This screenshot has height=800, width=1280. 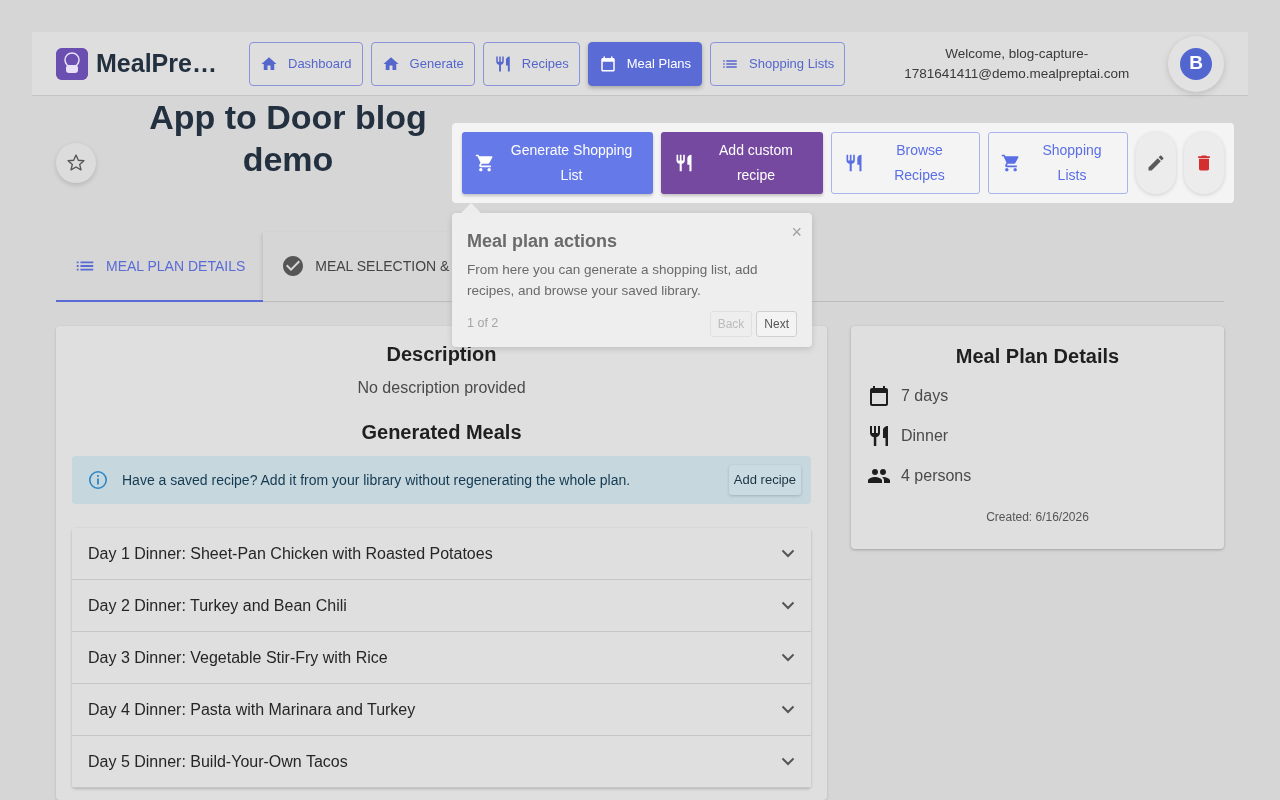 I want to click on accordion-row: Day 2 Dinner: Turkey and Bean Chili, so click(x=441, y=606).